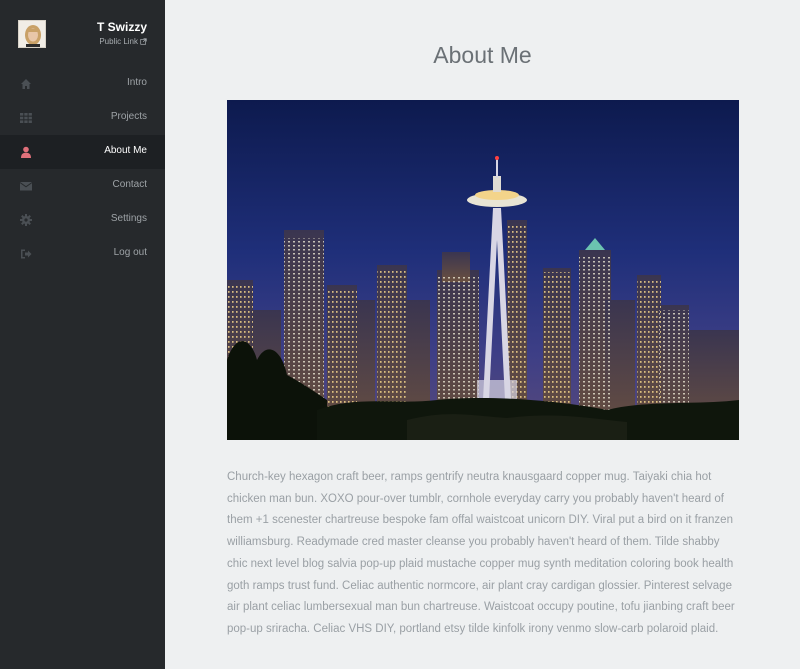 This screenshot has width=800, height=669. What do you see at coordinates (125, 150) in the screenshot?
I see `sidebar-item-label: About Me` at bounding box center [125, 150].